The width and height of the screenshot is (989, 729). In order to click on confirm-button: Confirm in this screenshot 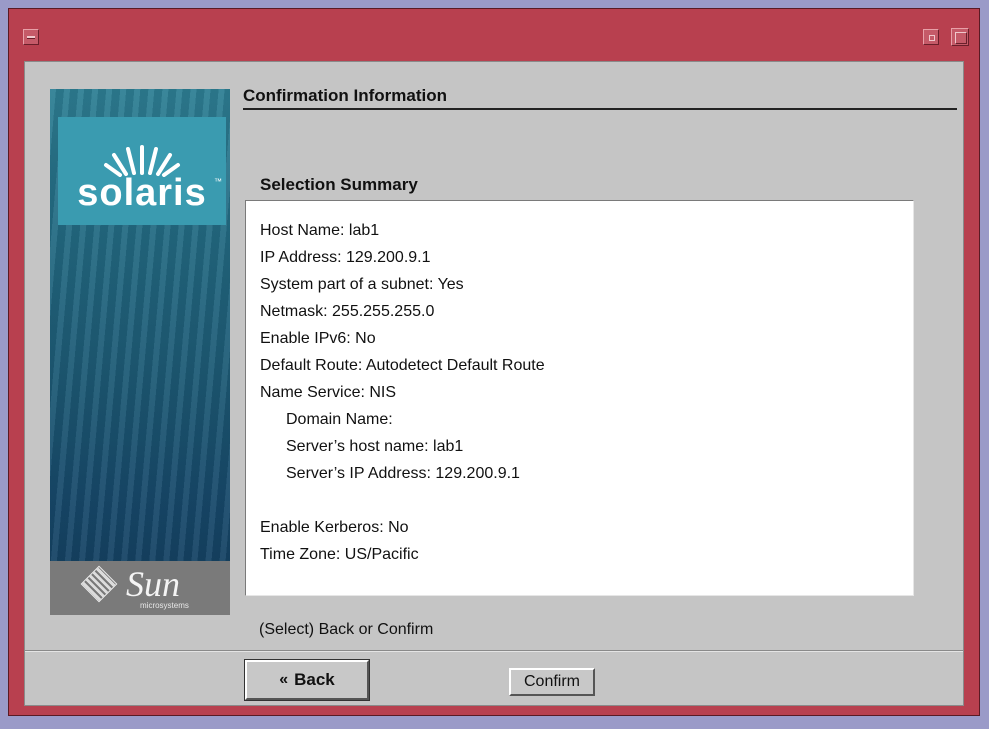, I will do `click(552, 682)`.